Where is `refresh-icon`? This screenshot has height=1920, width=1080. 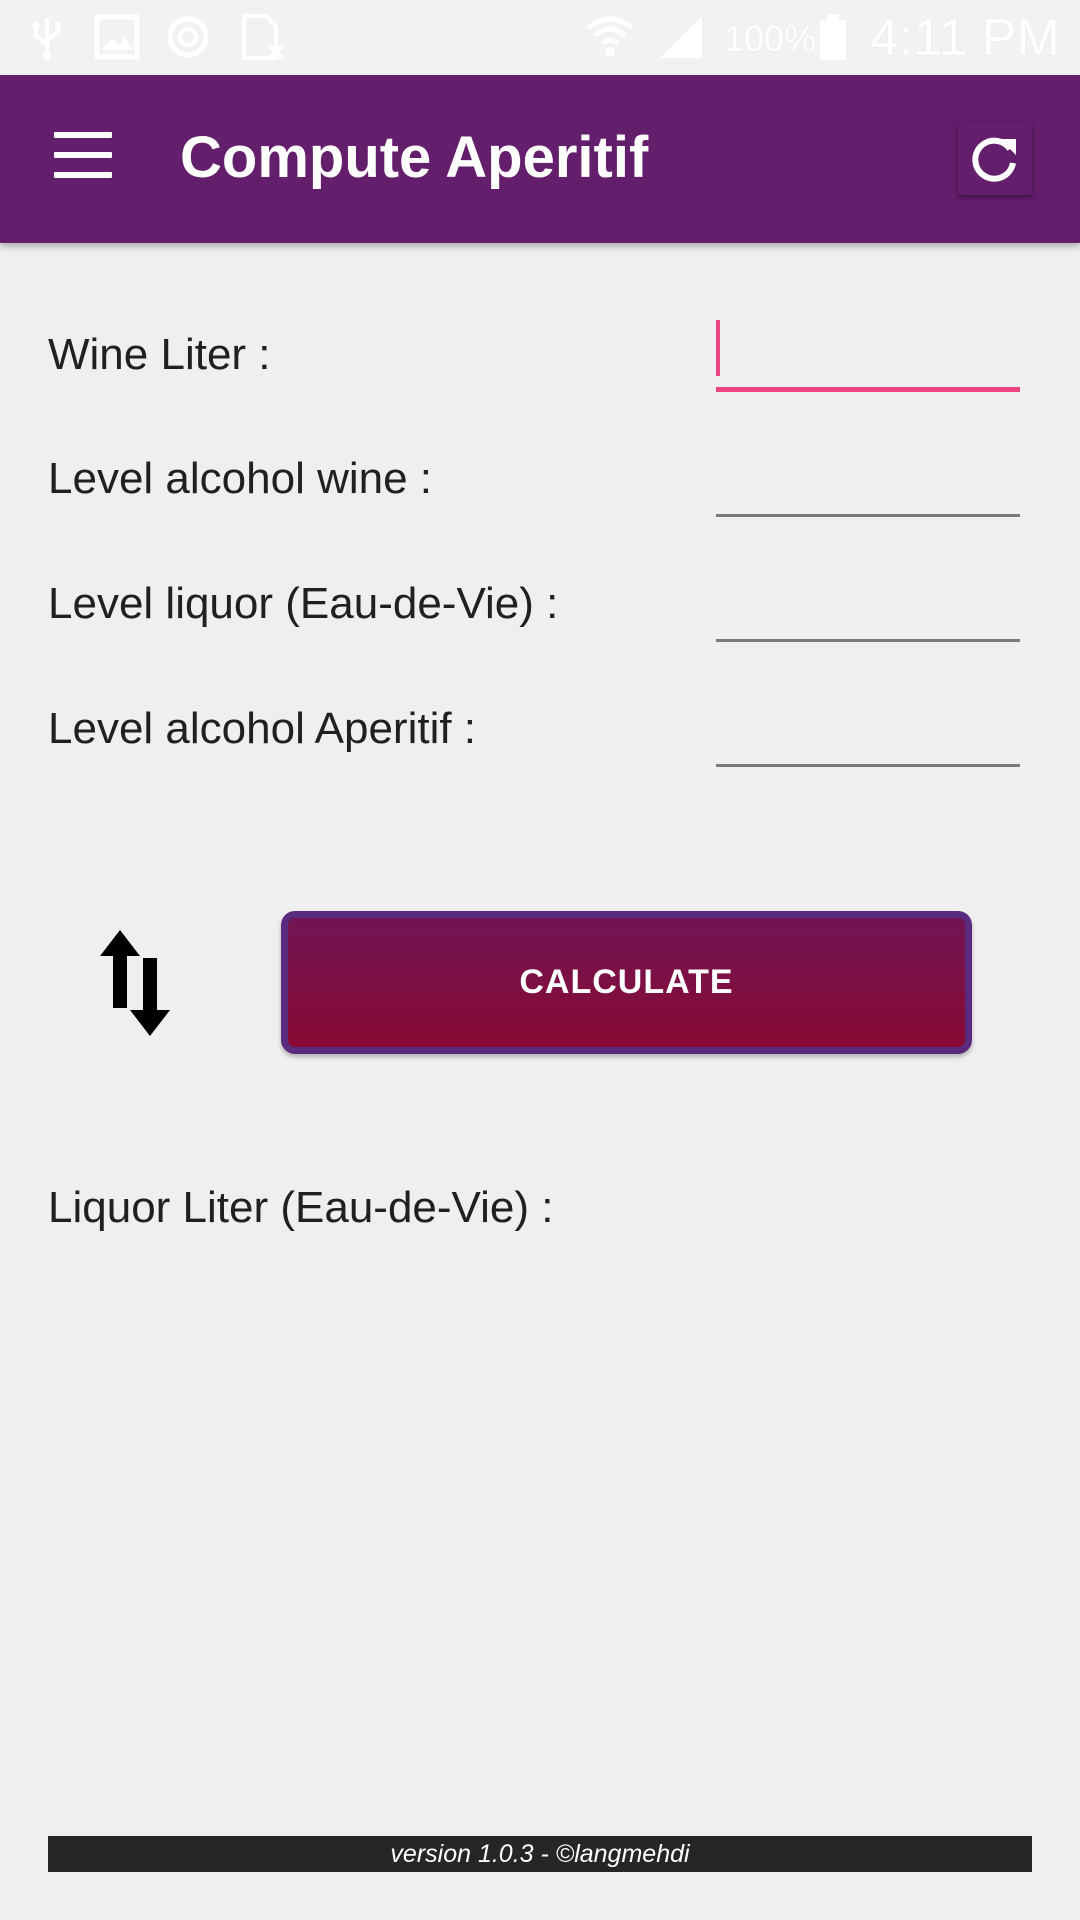 refresh-icon is located at coordinates (994, 159).